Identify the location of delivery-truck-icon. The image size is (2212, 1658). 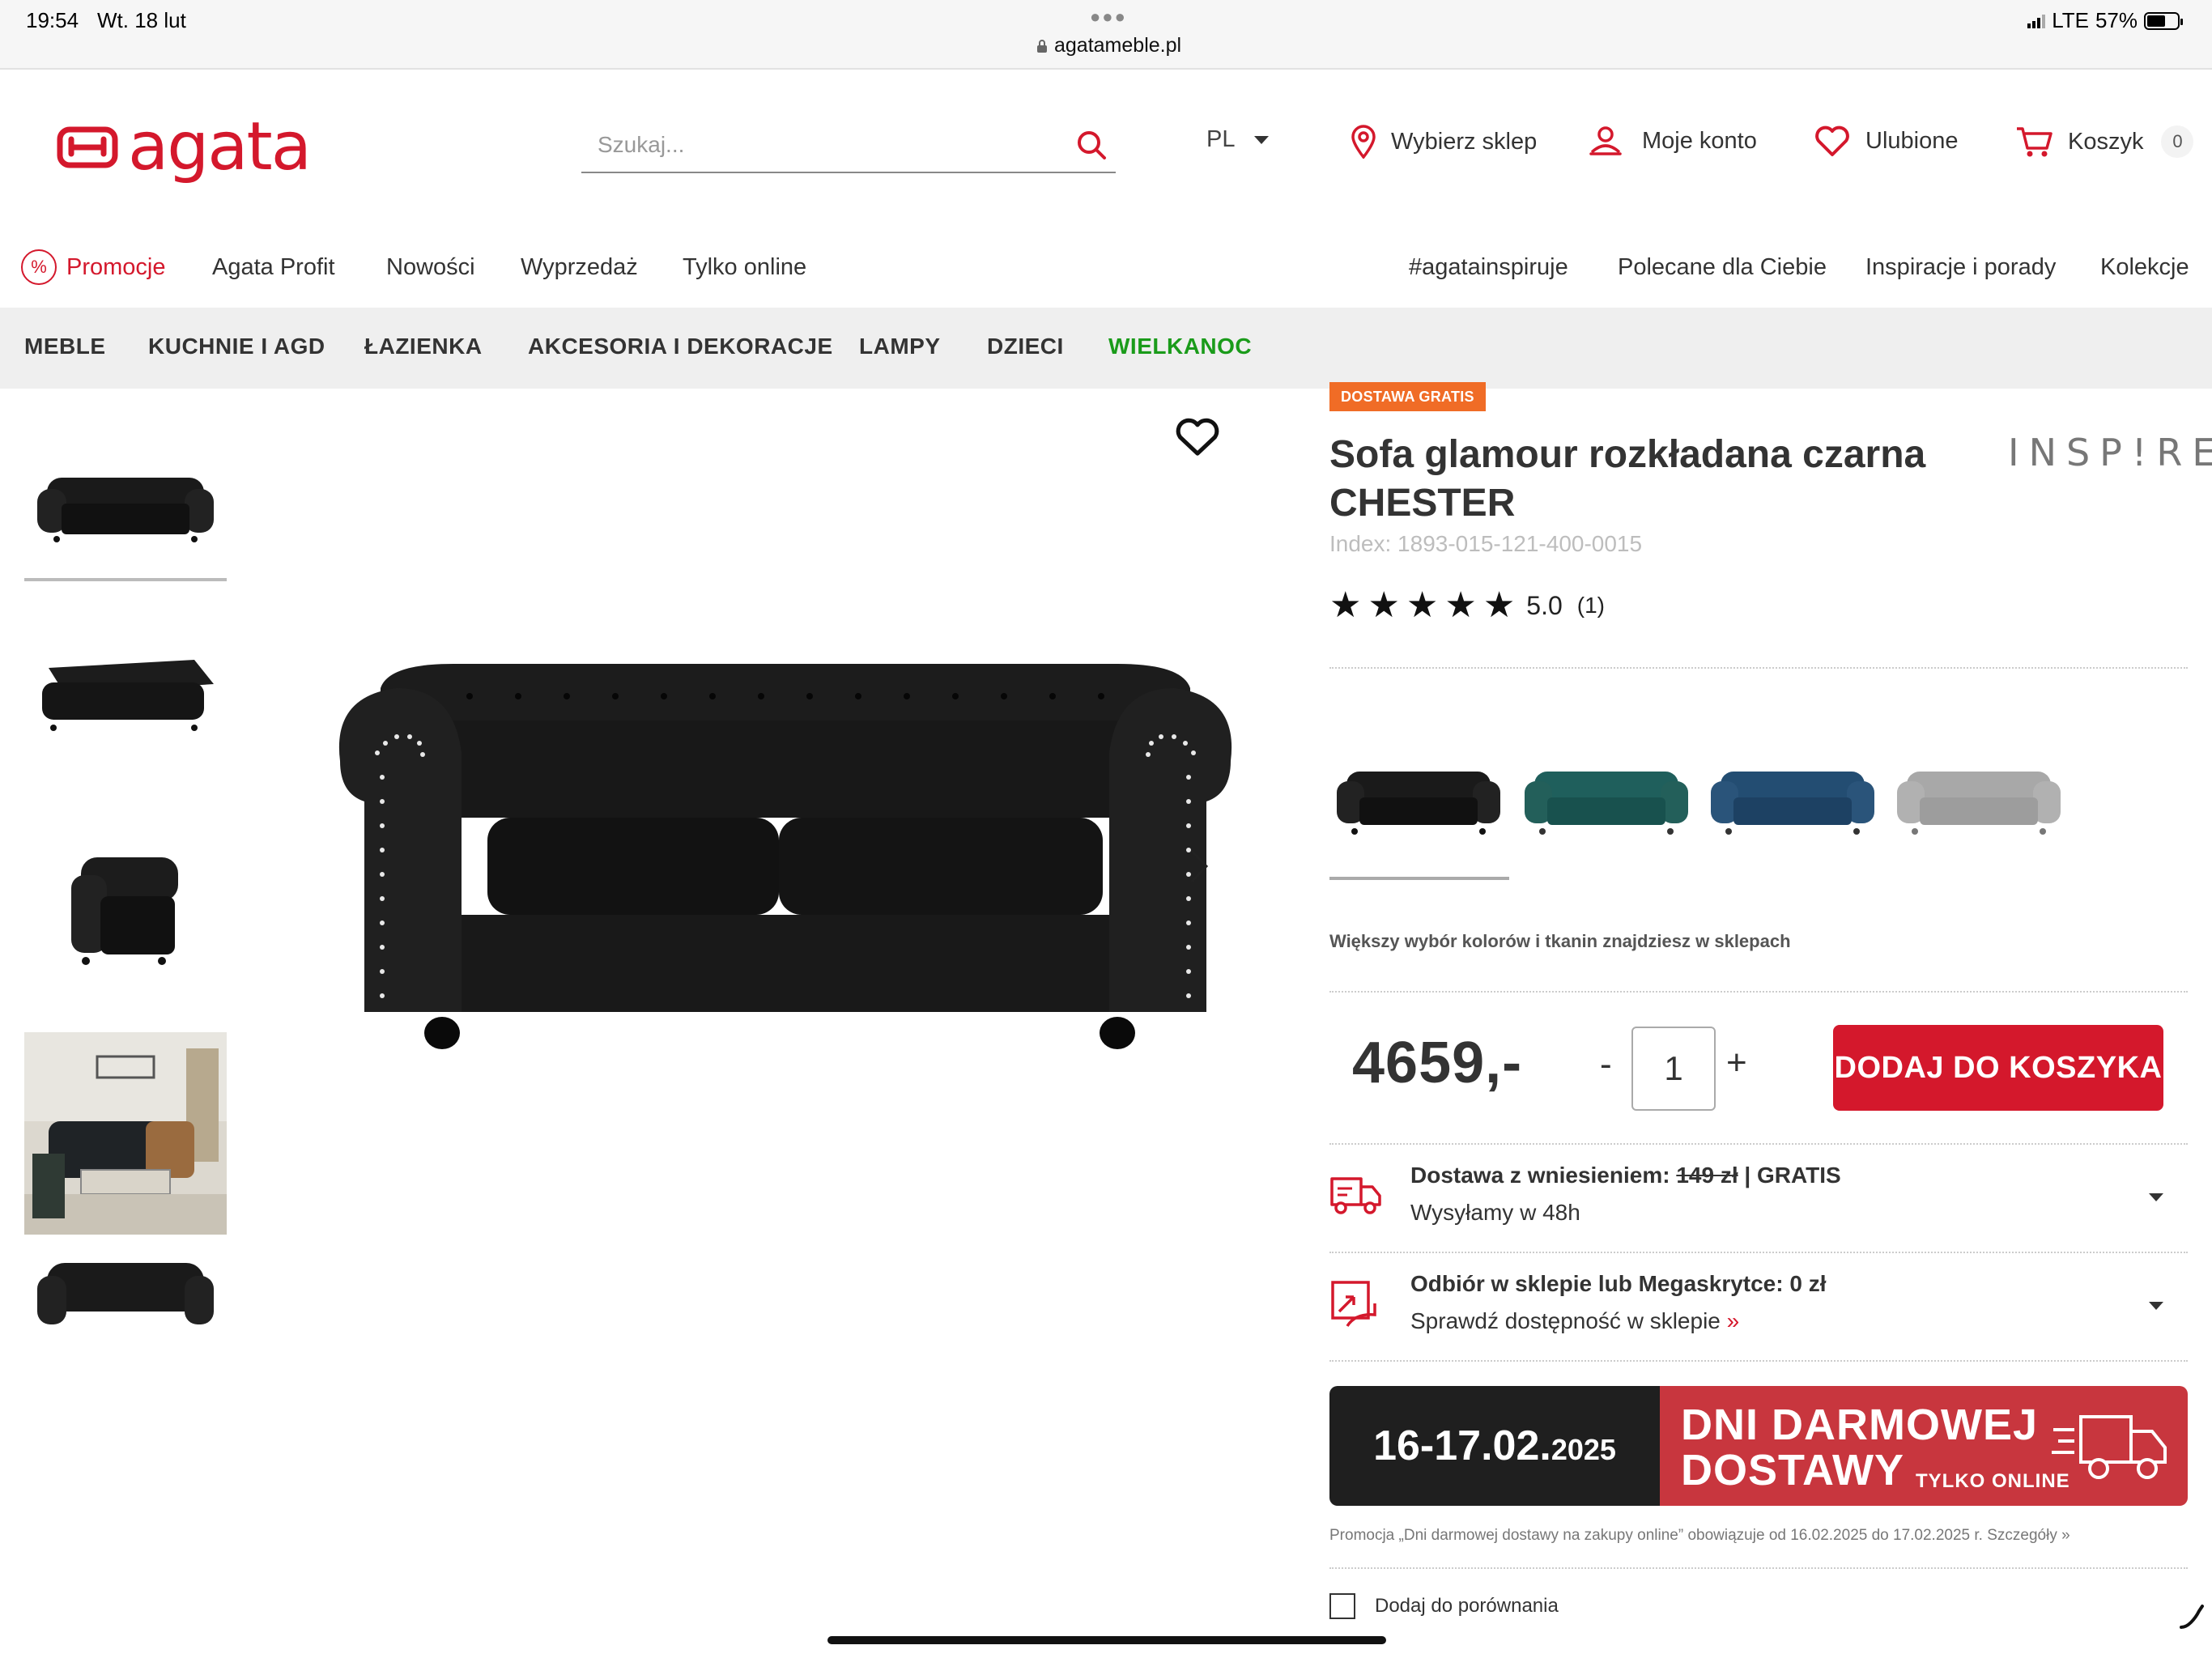
(1356, 1196).